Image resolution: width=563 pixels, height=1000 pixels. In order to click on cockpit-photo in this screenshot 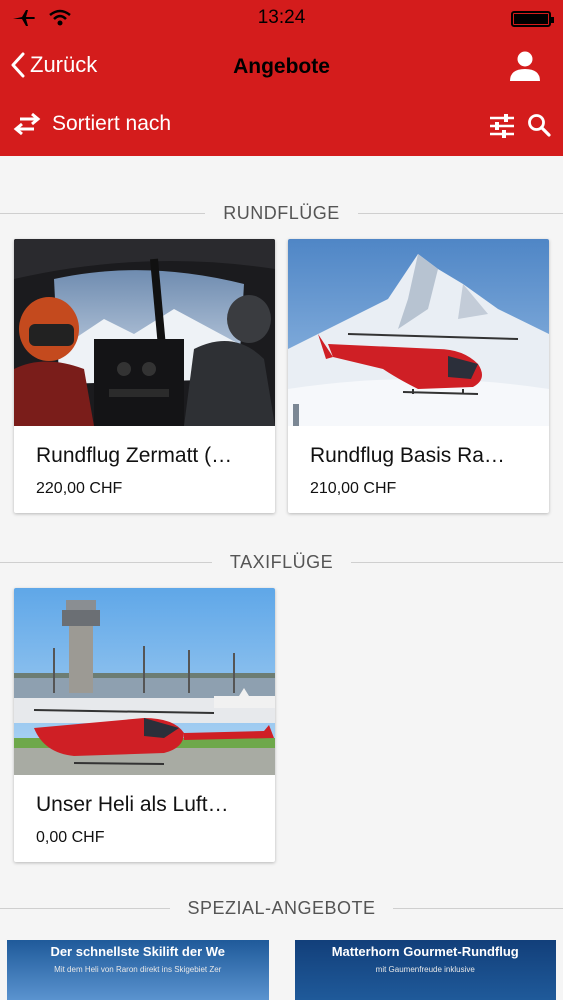, I will do `click(144, 332)`.